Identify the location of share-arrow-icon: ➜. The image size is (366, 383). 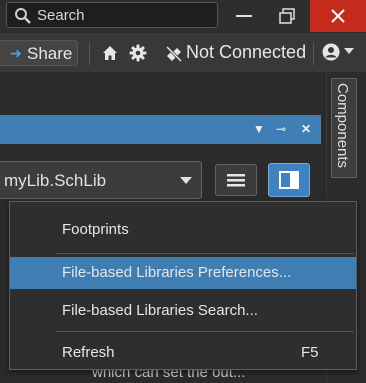
(16, 53).